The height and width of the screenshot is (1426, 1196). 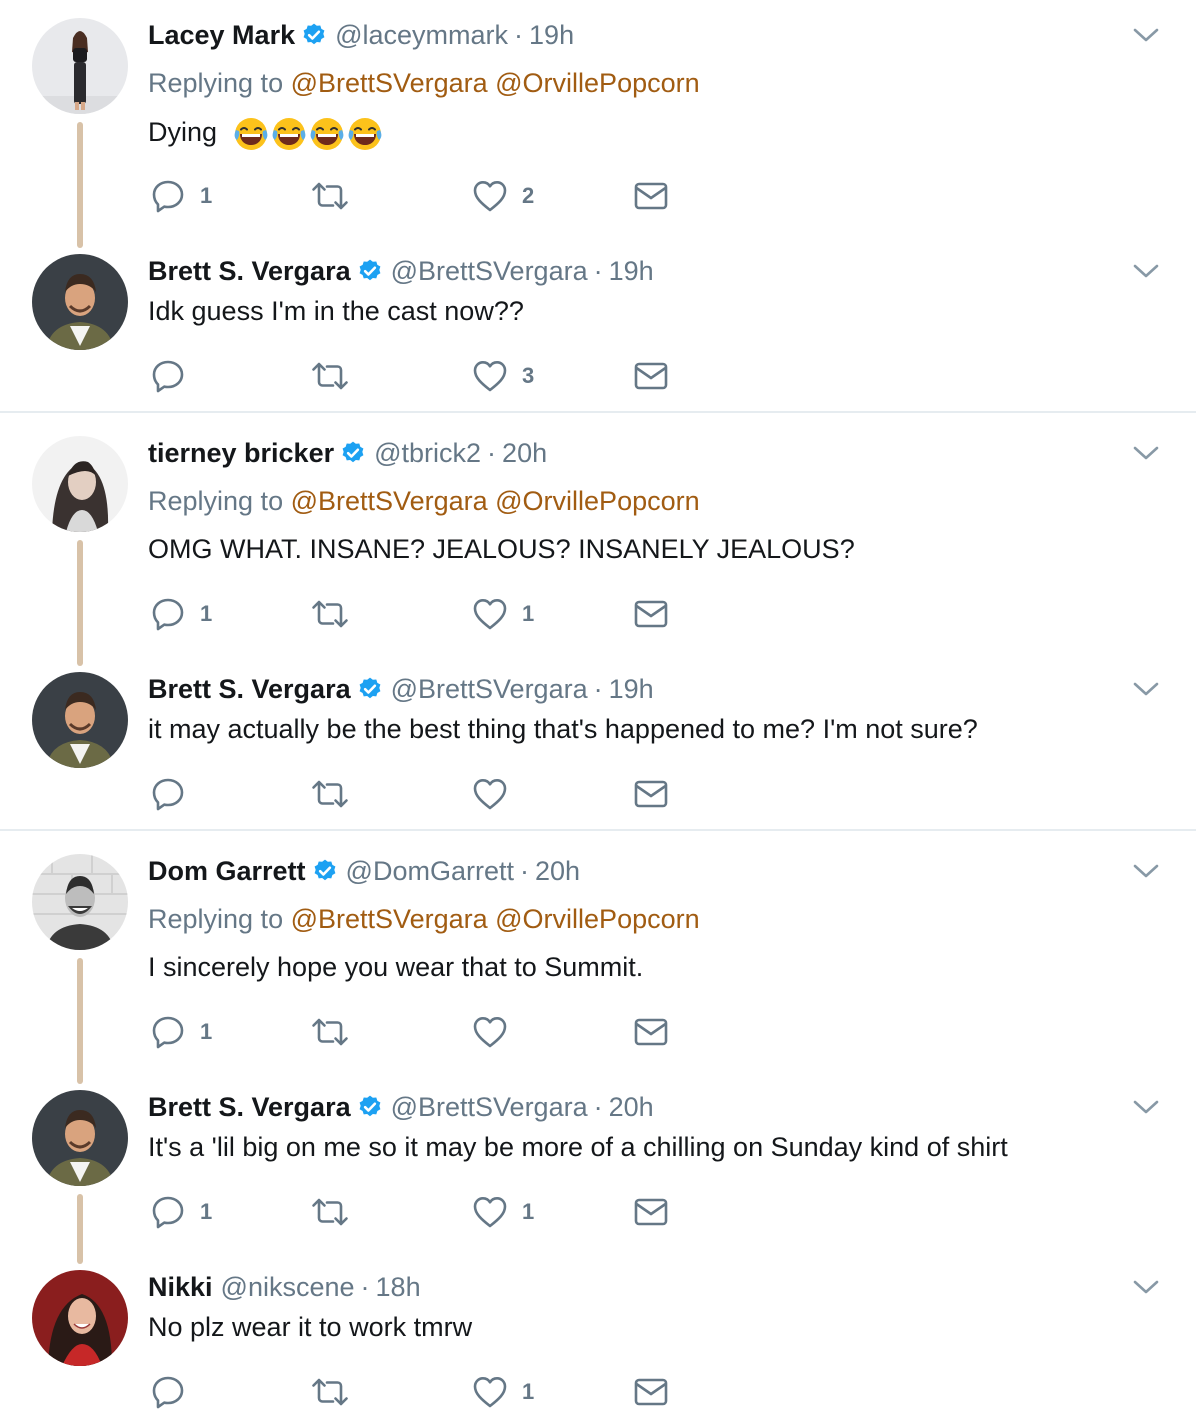 What do you see at coordinates (241, 453) in the screenshot?
I see `display-name: tierney bricker` at bounding box center [241, 453].